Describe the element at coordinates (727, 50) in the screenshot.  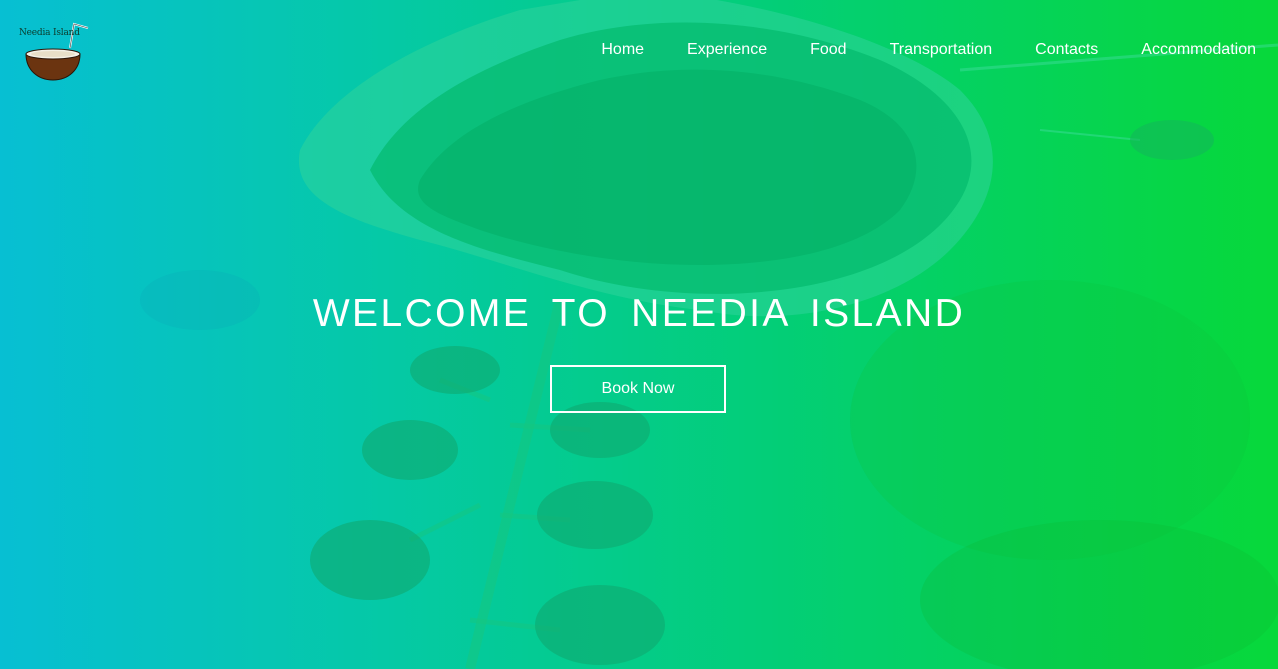
I see `nav-item-experience: Experience` at that location.